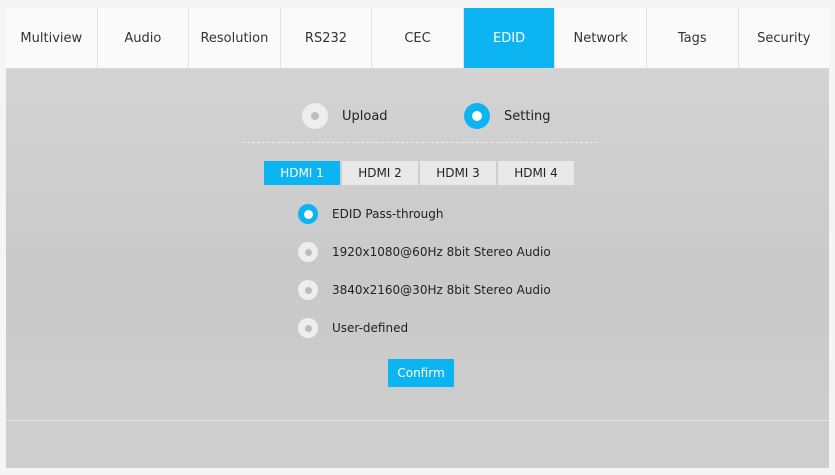  I want to click on radio-selected-icon, so click(308, 214).